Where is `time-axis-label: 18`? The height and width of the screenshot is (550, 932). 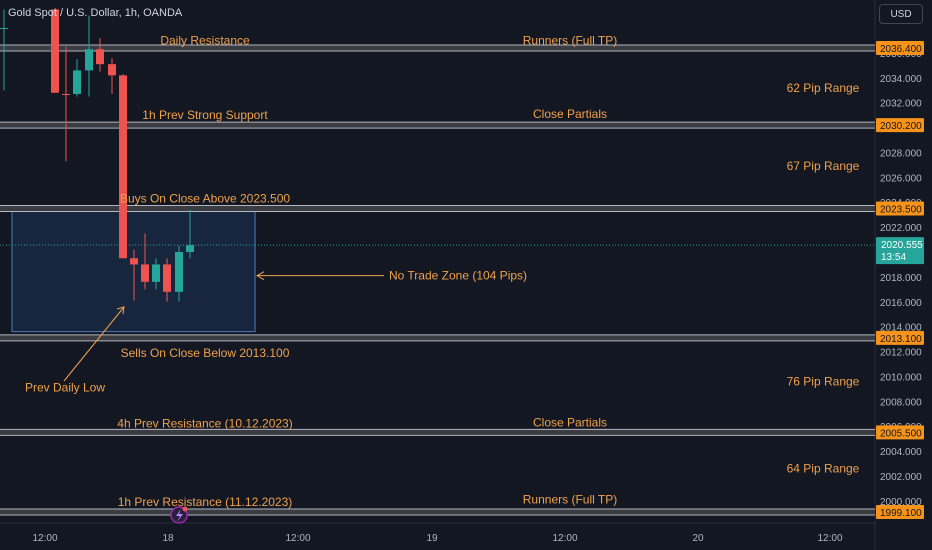 time-axis-label: 18 is located at coordinates (168, 538).